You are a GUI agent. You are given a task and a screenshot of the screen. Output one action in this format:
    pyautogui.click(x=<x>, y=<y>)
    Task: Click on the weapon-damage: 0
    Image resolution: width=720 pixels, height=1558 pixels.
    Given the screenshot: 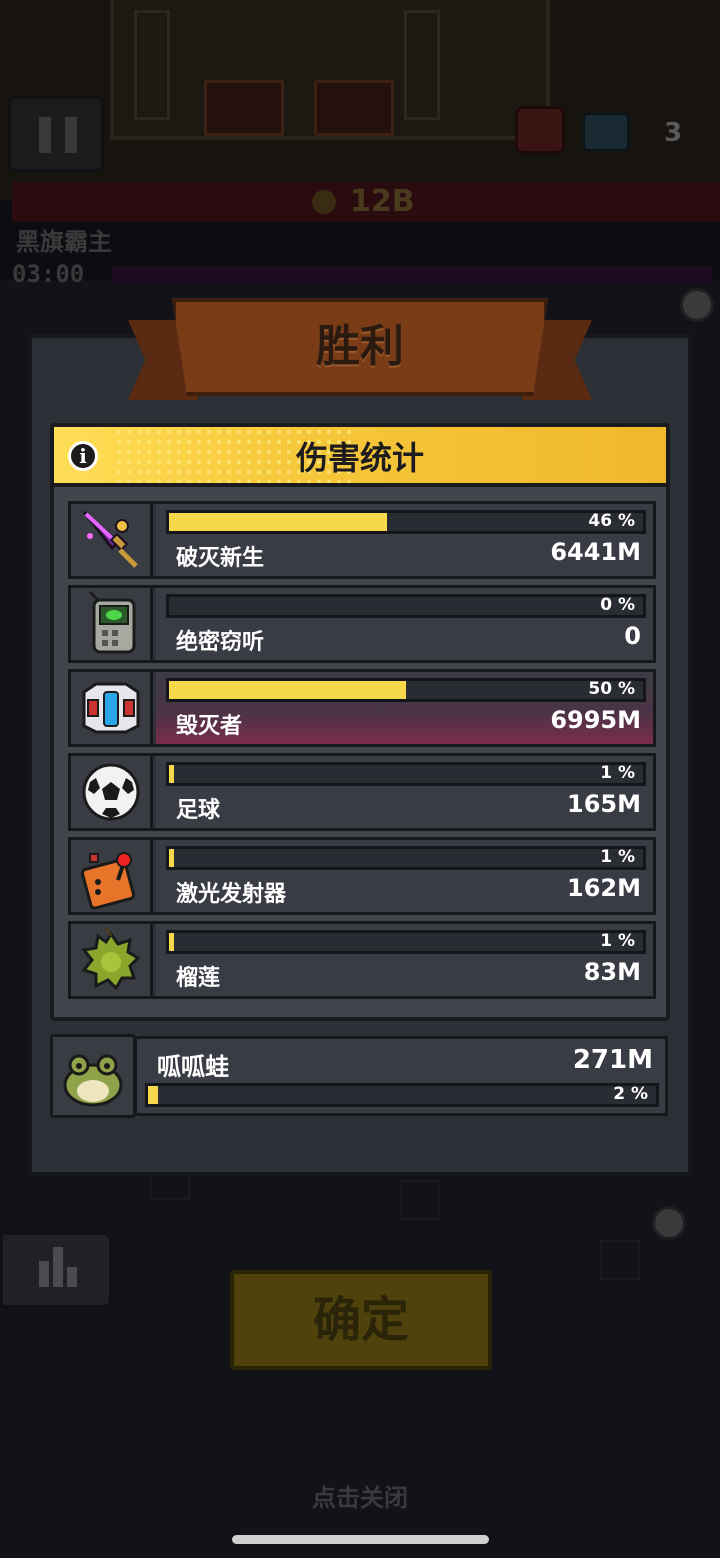 What is the action you would take?
    pyautogui.click(x=632, y=636)
    